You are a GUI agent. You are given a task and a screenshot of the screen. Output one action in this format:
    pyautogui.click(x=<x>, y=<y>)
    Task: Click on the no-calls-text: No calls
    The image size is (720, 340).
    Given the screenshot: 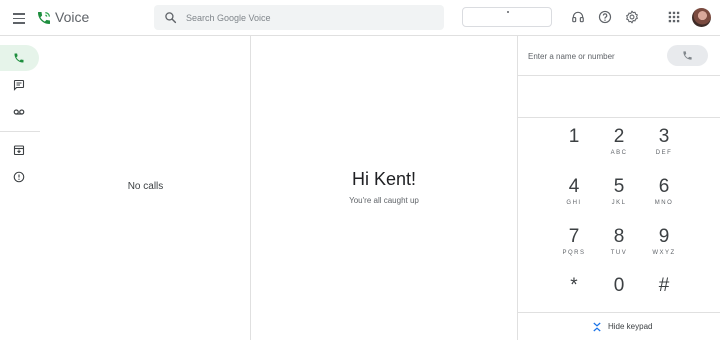 What is the action you would take?
    pyautogui.click(x=145, y=186)
    